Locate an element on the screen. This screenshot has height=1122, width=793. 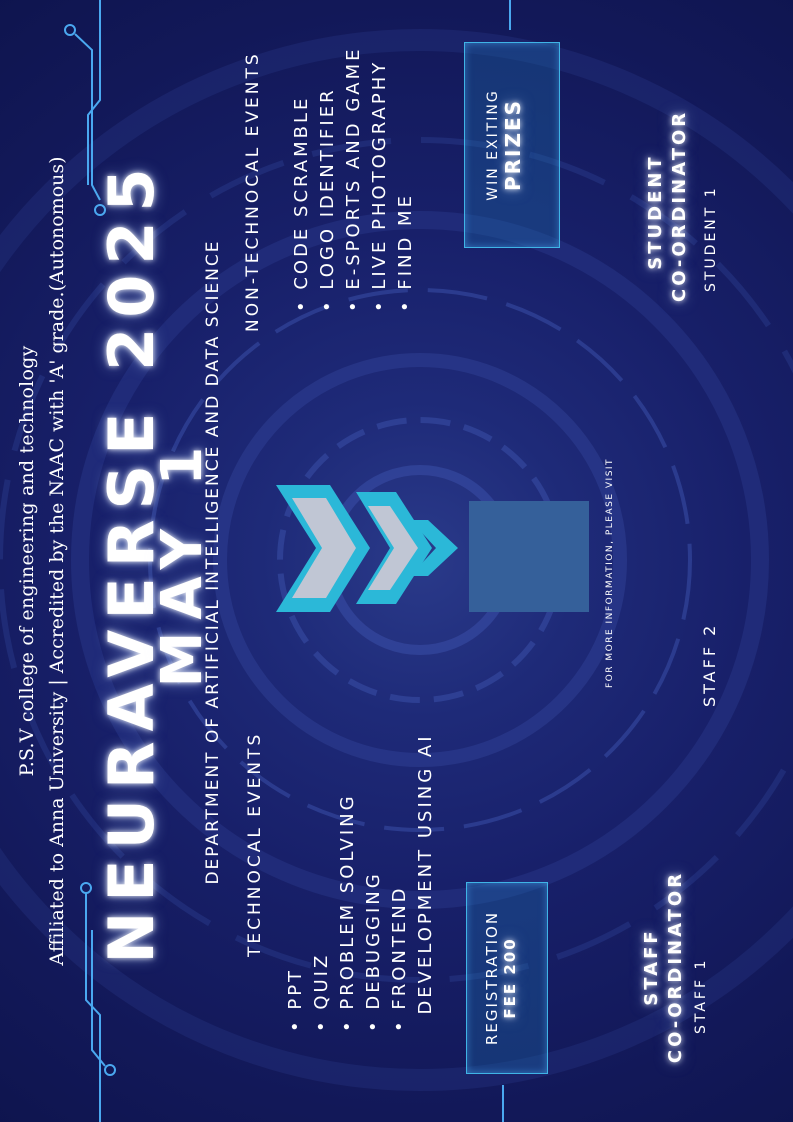
student-1-name: STUDENT 1 is located at coordinates (711, 238).